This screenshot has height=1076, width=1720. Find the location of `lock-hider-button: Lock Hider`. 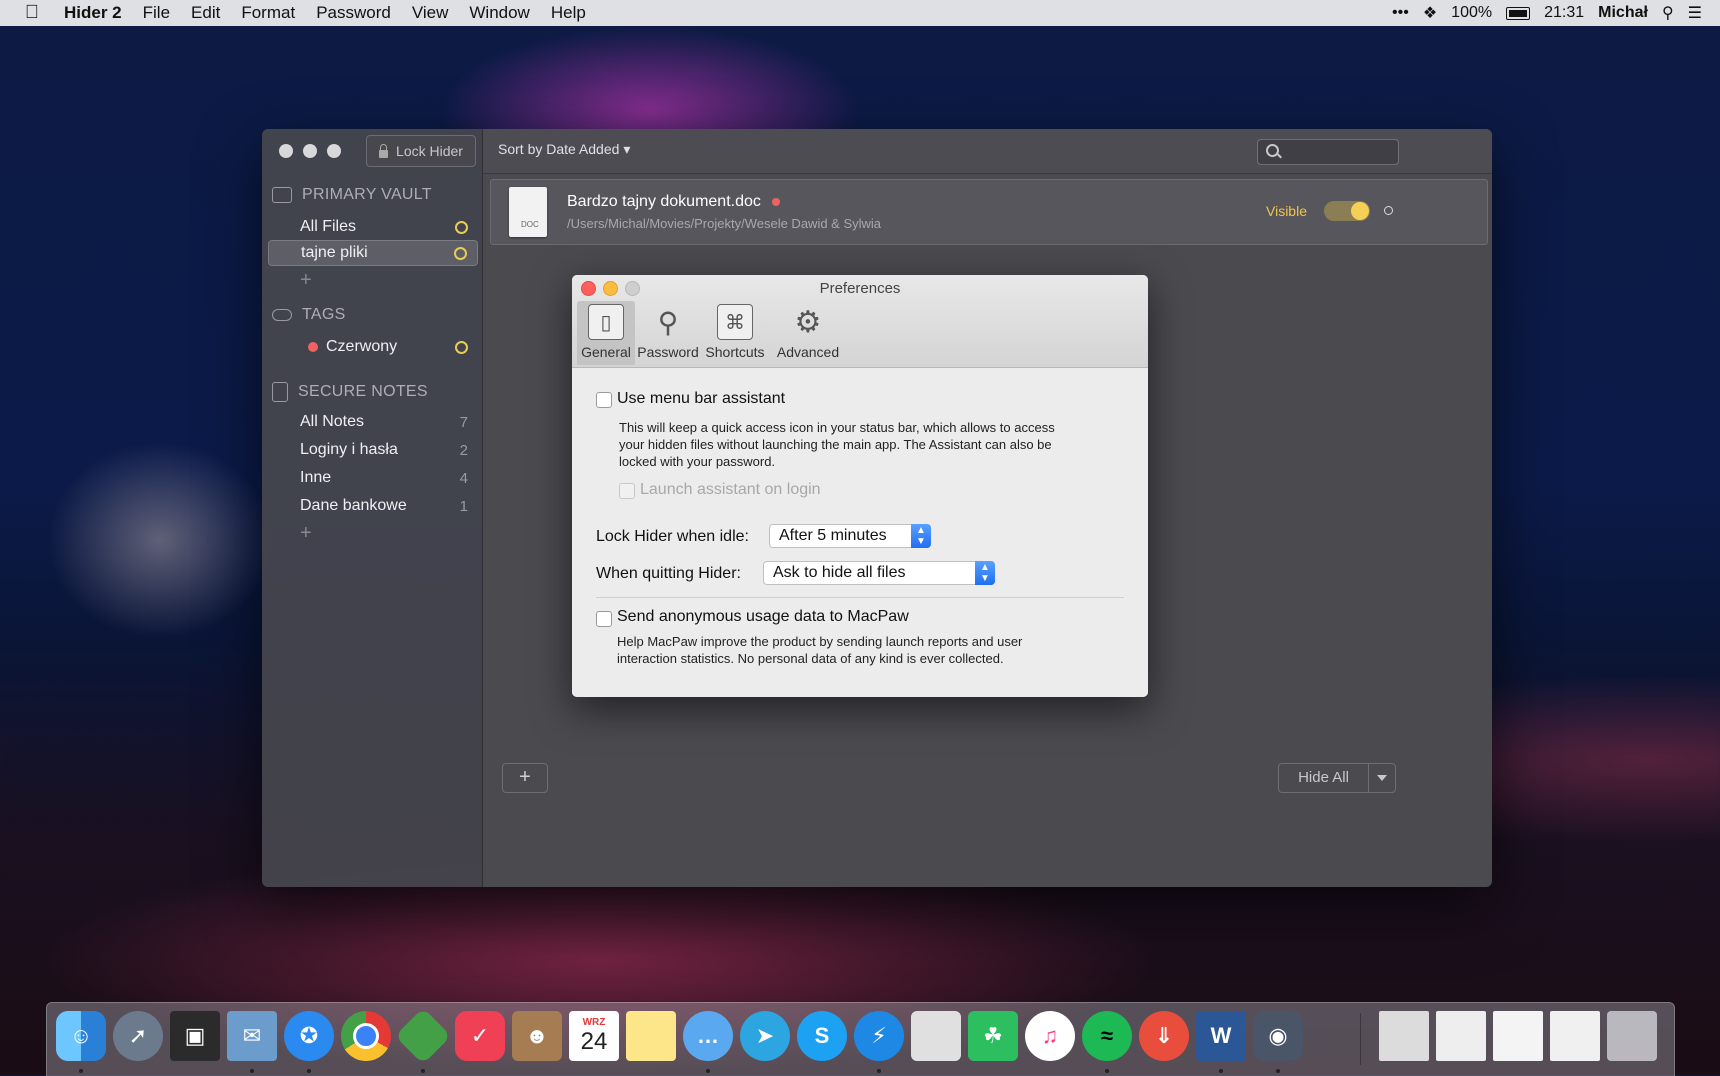

lock-hider-button: Lock Hider is located at coordinates (421, 151).